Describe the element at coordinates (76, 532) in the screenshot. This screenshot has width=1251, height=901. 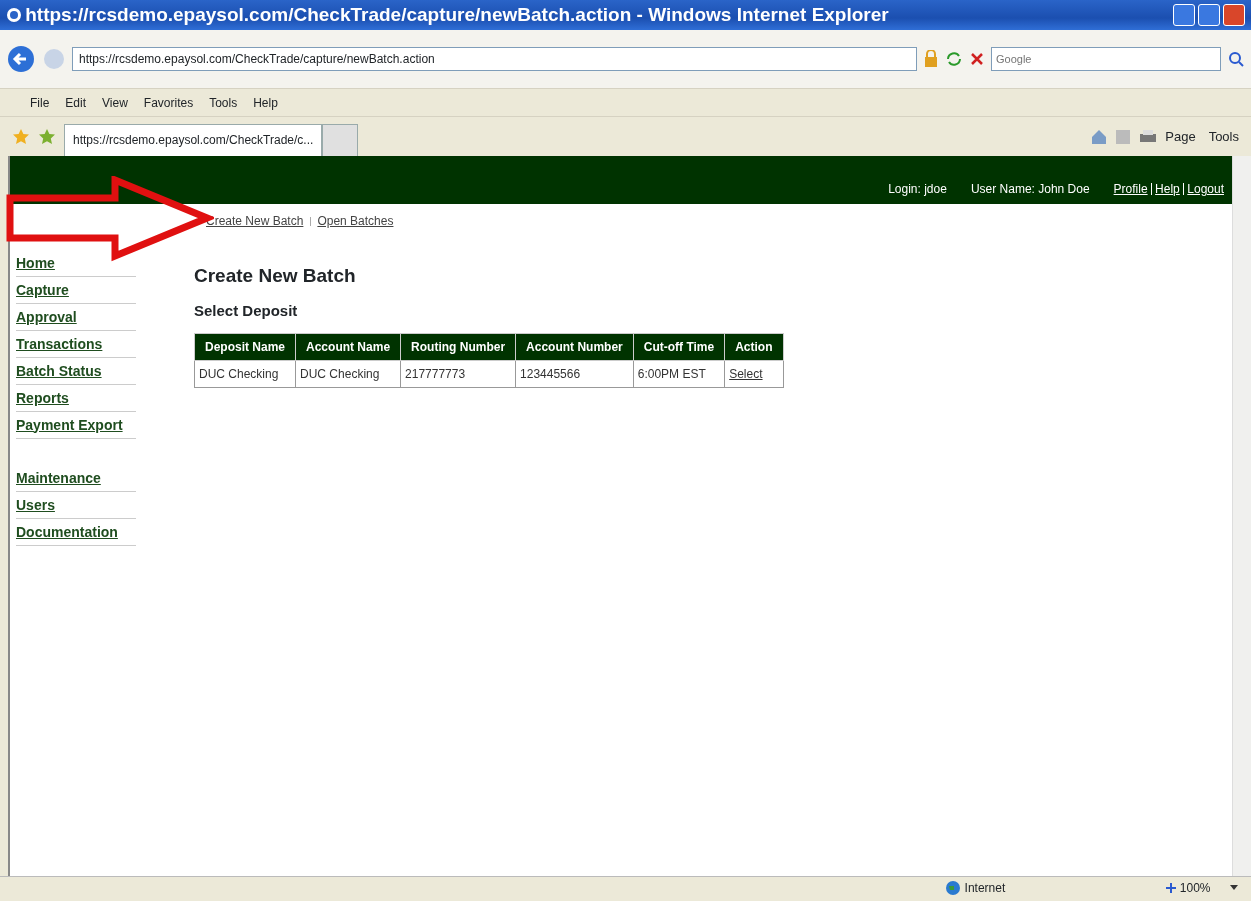
I see `sidebar-link: Documentation` at that location.